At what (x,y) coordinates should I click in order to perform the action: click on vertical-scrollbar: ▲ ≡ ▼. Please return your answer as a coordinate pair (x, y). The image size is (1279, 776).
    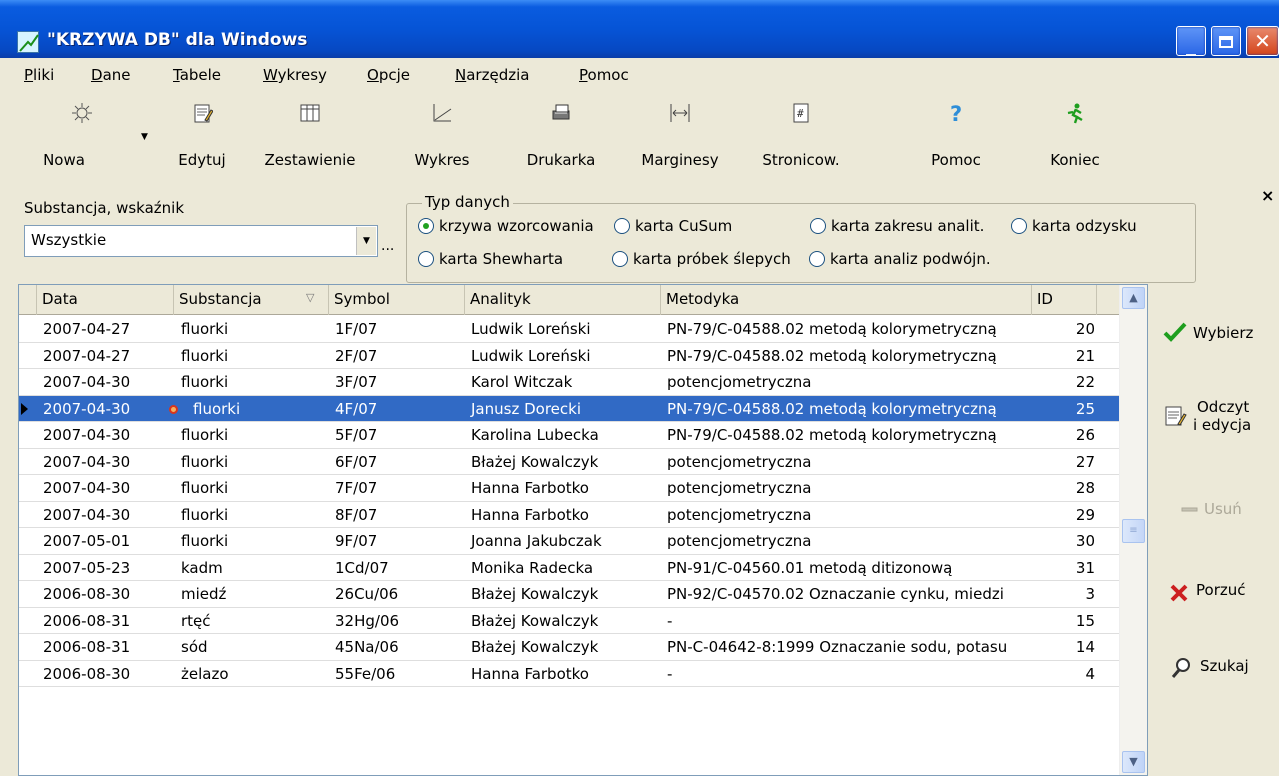
    Looking at the image, I should click on (1133, 530).